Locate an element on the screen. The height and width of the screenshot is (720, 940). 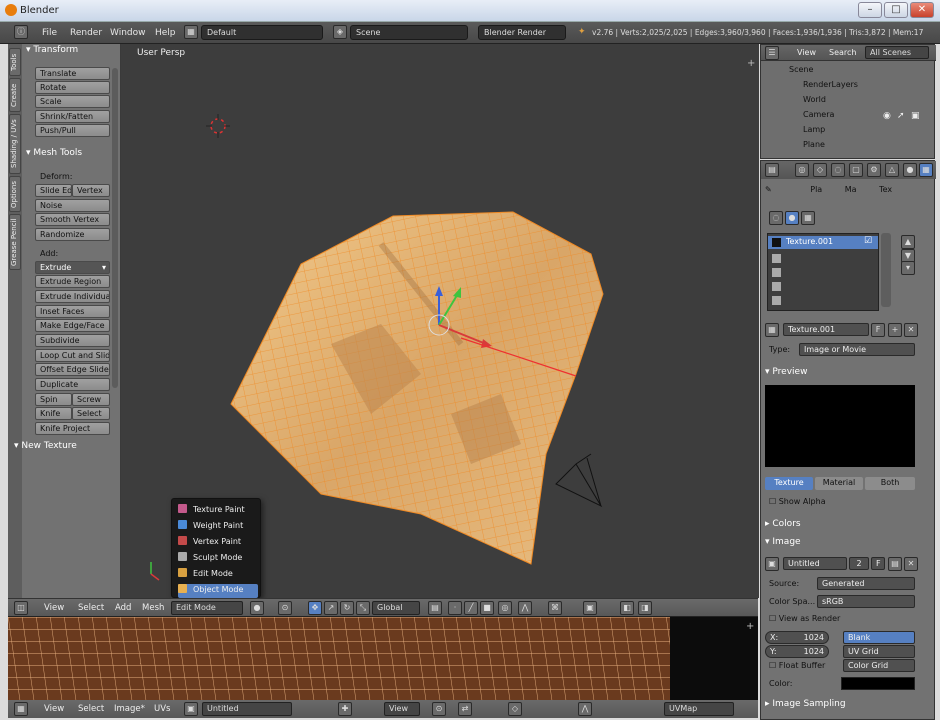
render-preview-icon: ▣ is located at coordinates (590, 608).